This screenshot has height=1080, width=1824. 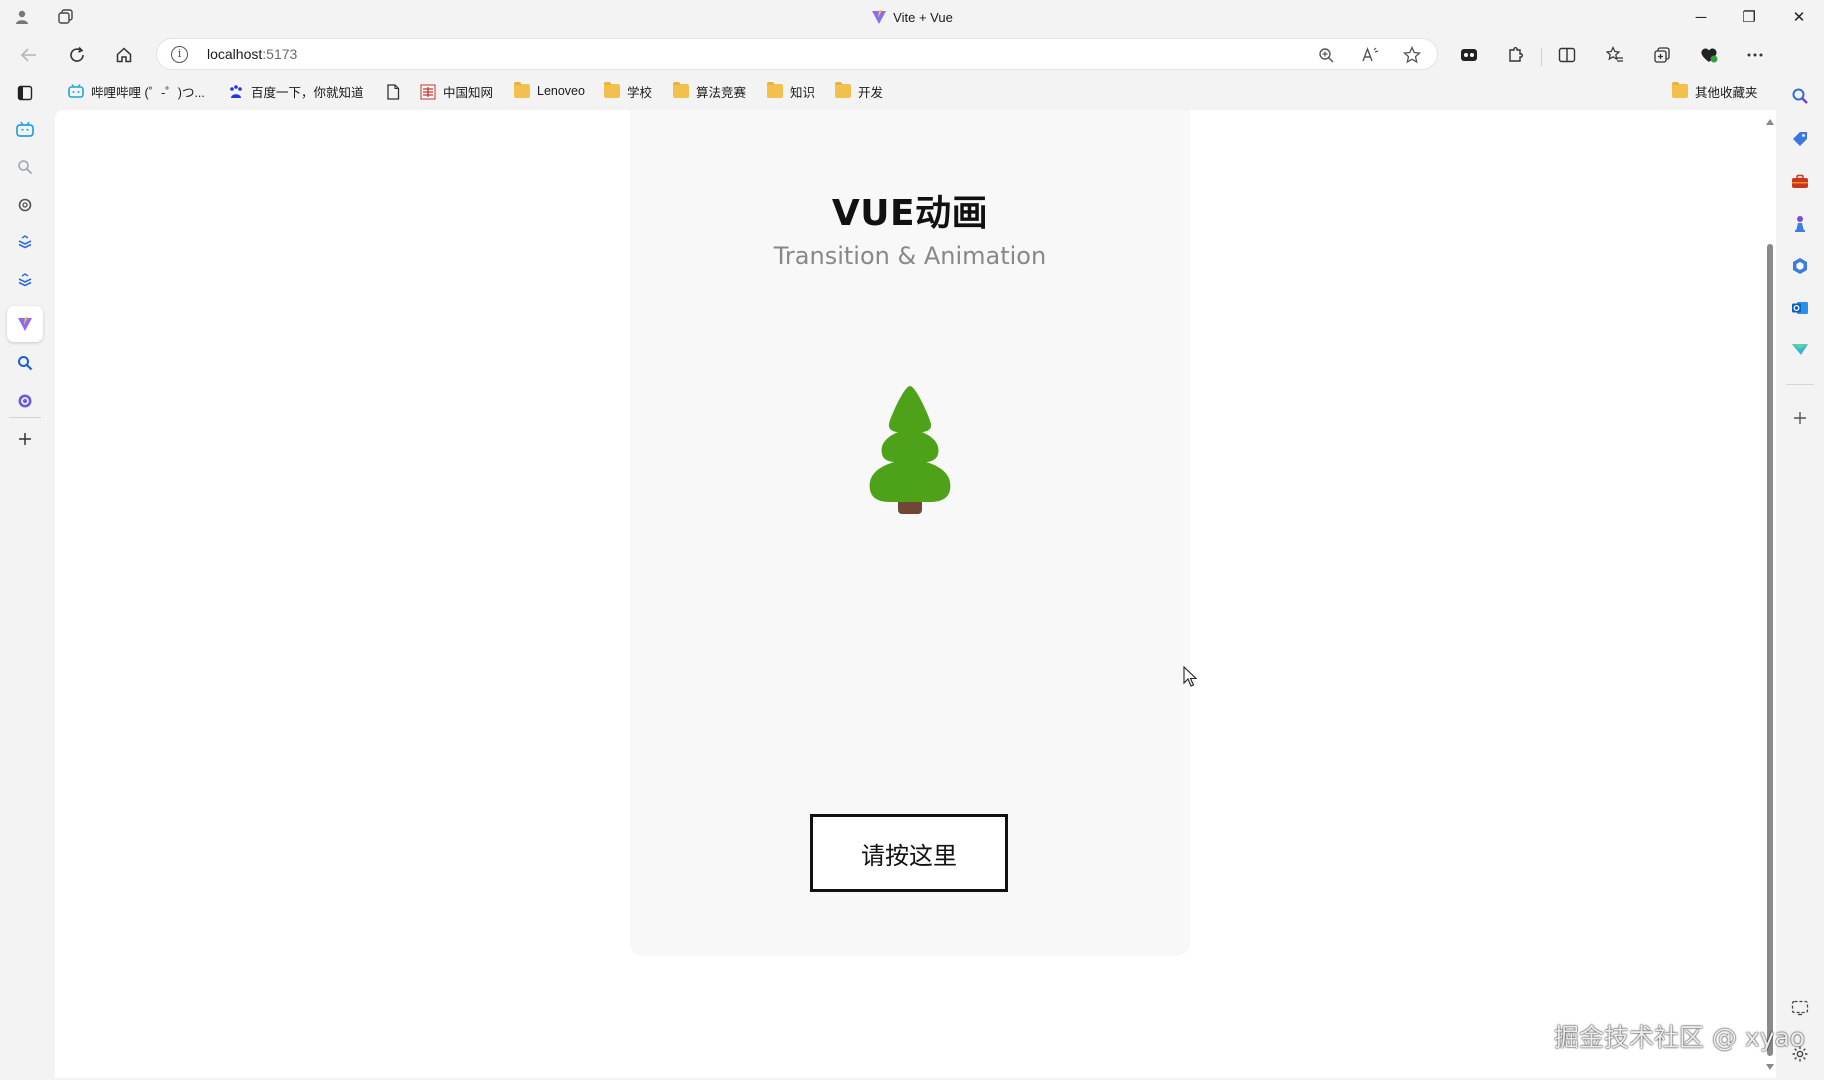 I want to click on back-icon, so click(x=29, y=55).